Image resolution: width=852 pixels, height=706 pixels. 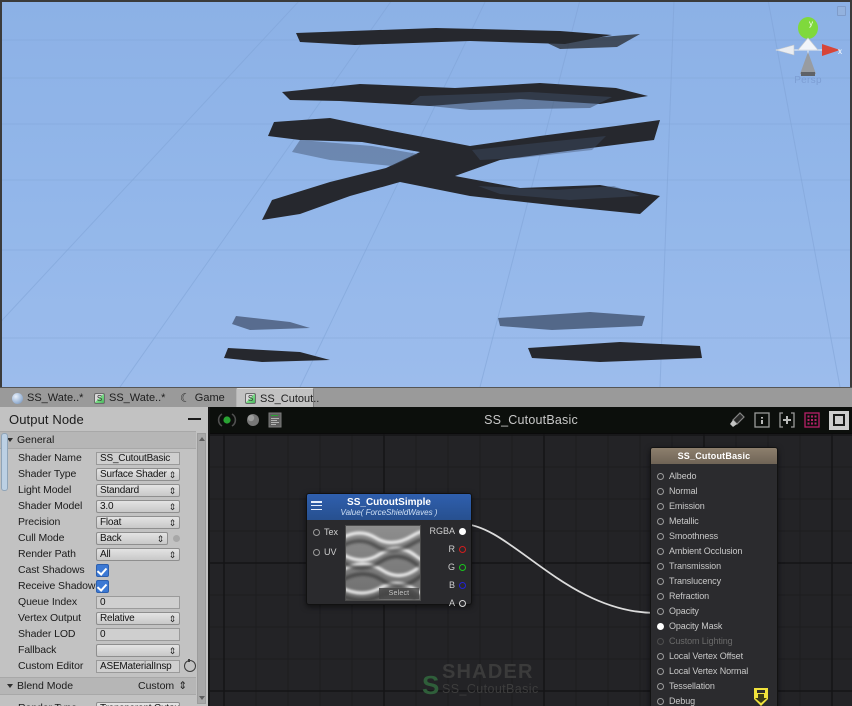 What do you see at coordinates (201, 398) in the screenshot?
I see `tab-game: ☾ Game` at bounding box center [201, 398].